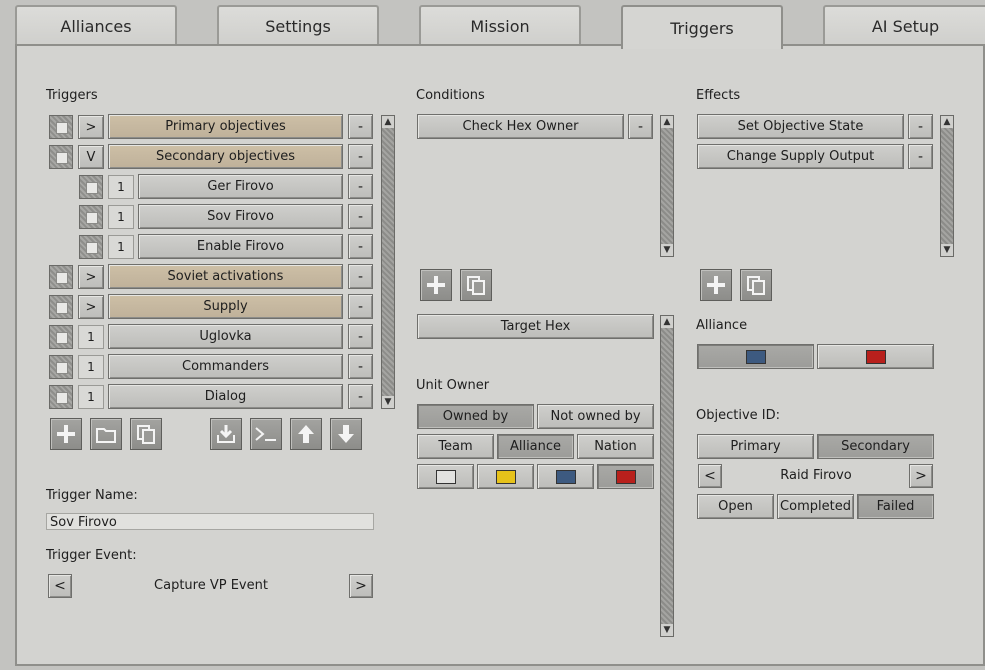  Describe the element at coordinates (716, 285) in the screenshot. I see `add-effect-button` at that location.